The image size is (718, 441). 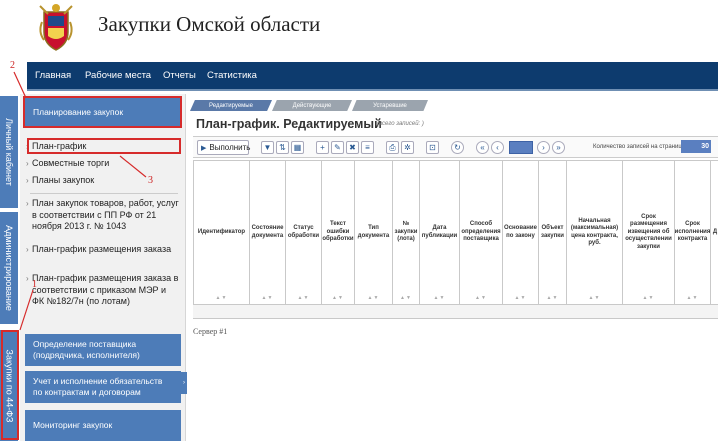 I want to click on sidebar-item-plan-schedule-order: План-график размещения заказа, so click(x=103, y=250).